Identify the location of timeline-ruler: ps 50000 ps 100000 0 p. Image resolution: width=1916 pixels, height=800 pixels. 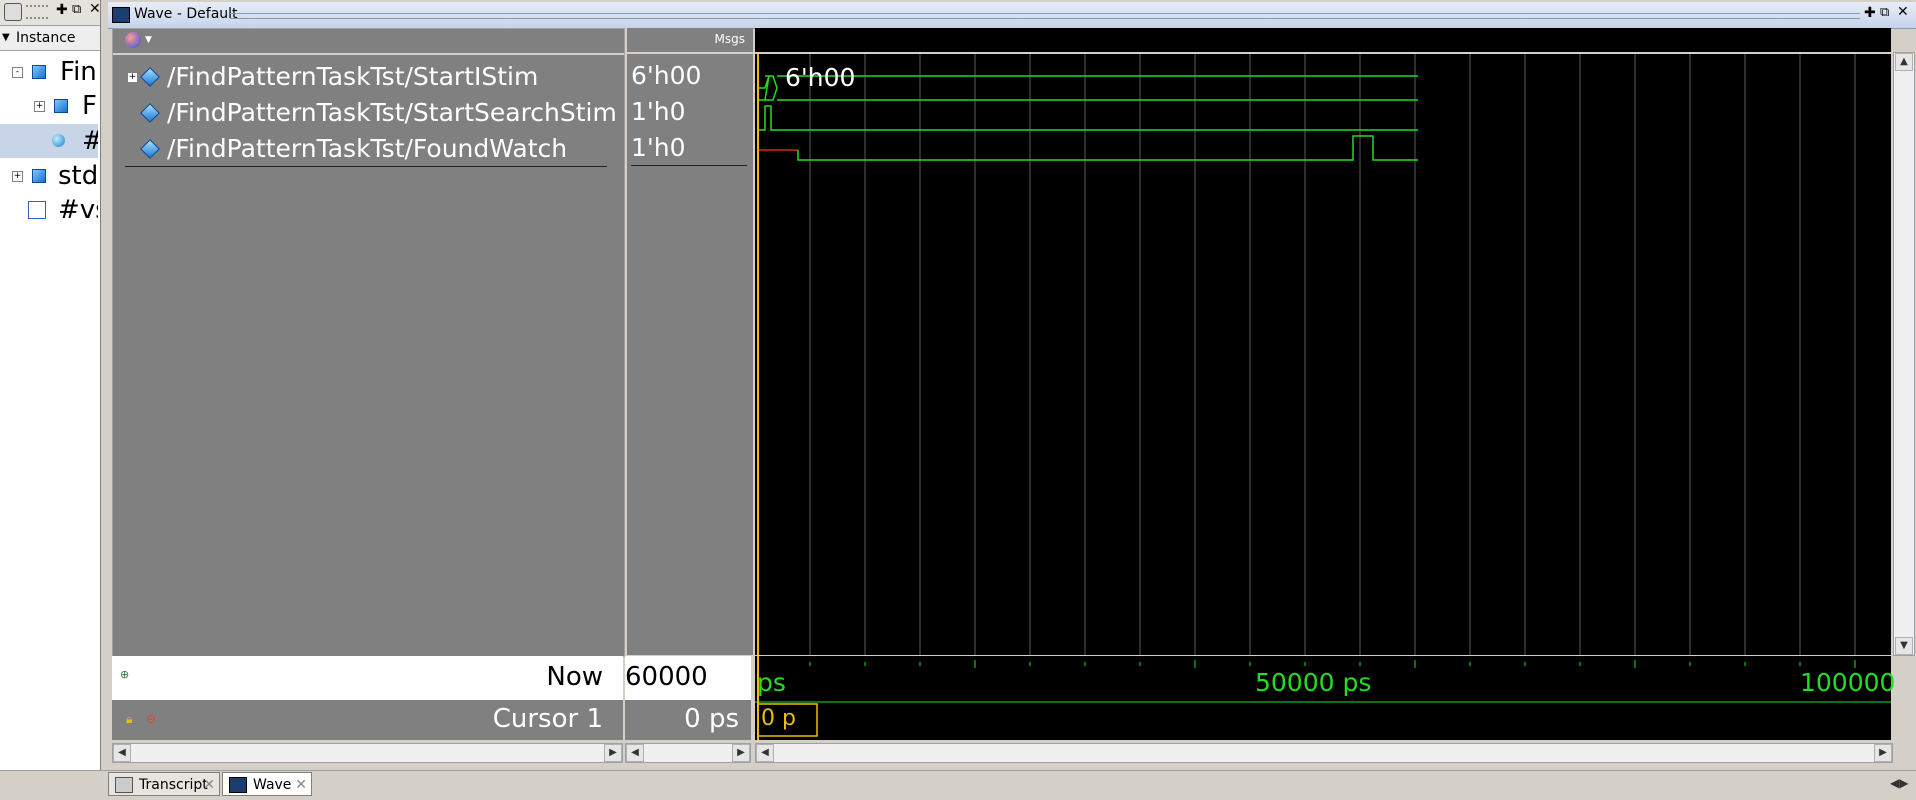
(1325, 698).